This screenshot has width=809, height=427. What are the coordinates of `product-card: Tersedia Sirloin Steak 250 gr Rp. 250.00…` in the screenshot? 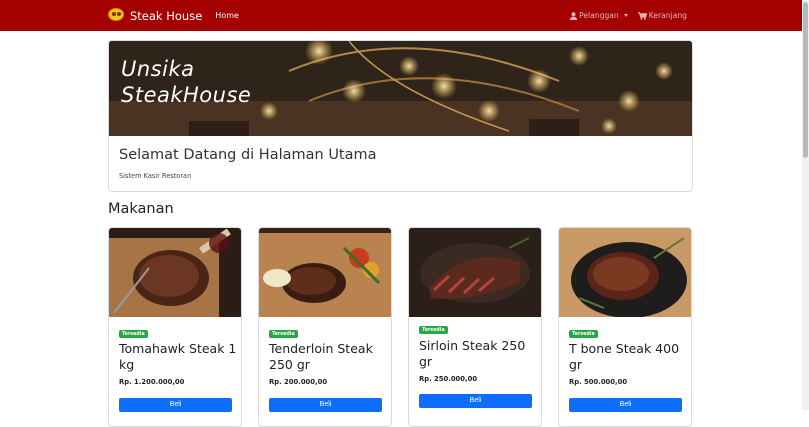 It's located at (475, 327).